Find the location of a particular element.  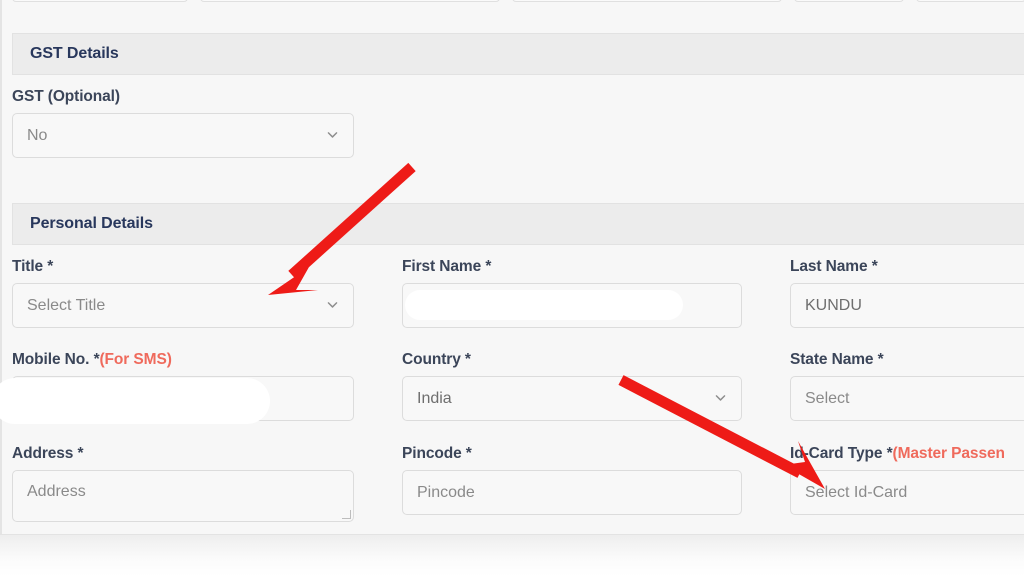

redaction-first-name is located at coordinates (544, 305).